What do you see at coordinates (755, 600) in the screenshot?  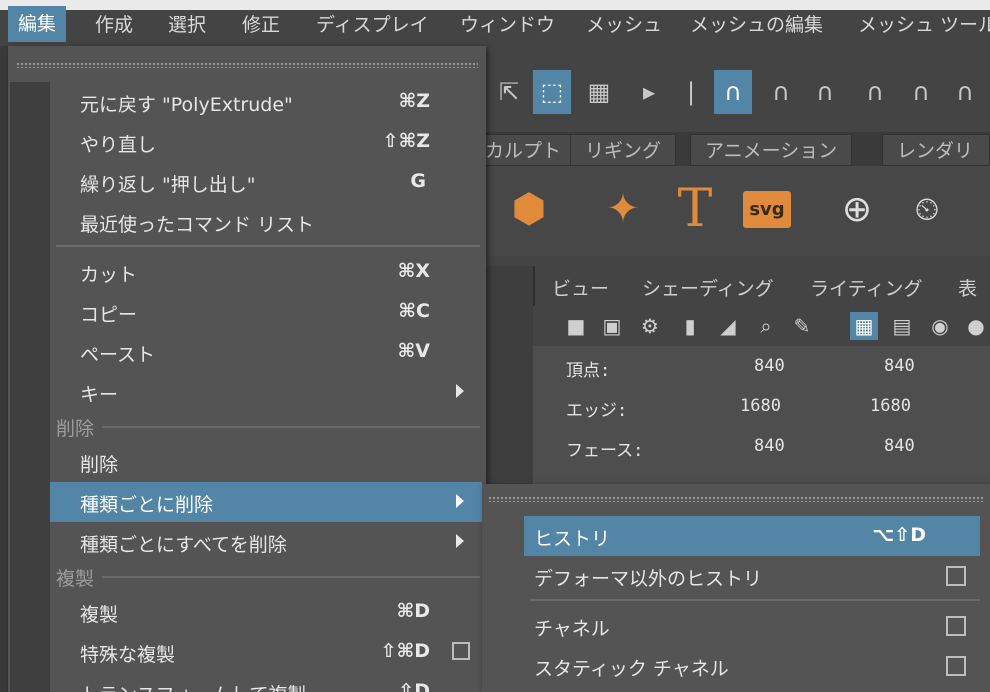 I see `submenu-separator` at bounding box center [755, 600].